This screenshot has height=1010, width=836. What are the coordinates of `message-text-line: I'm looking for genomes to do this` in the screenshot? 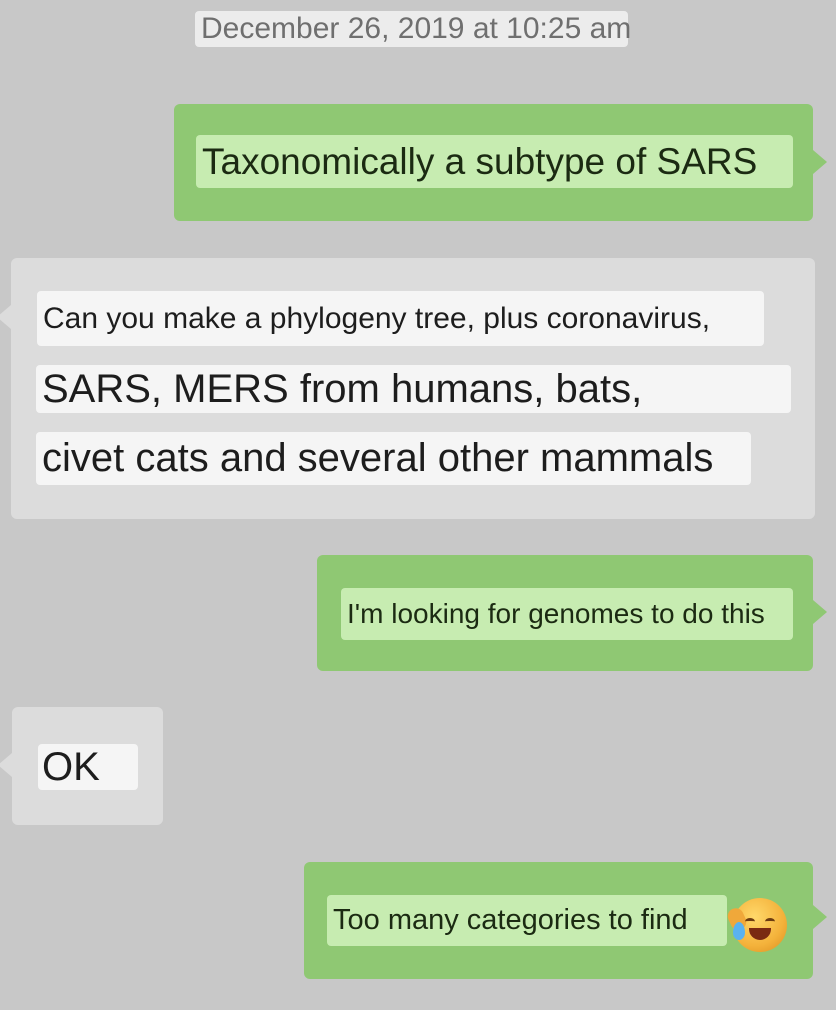 It's located at (567, 614).